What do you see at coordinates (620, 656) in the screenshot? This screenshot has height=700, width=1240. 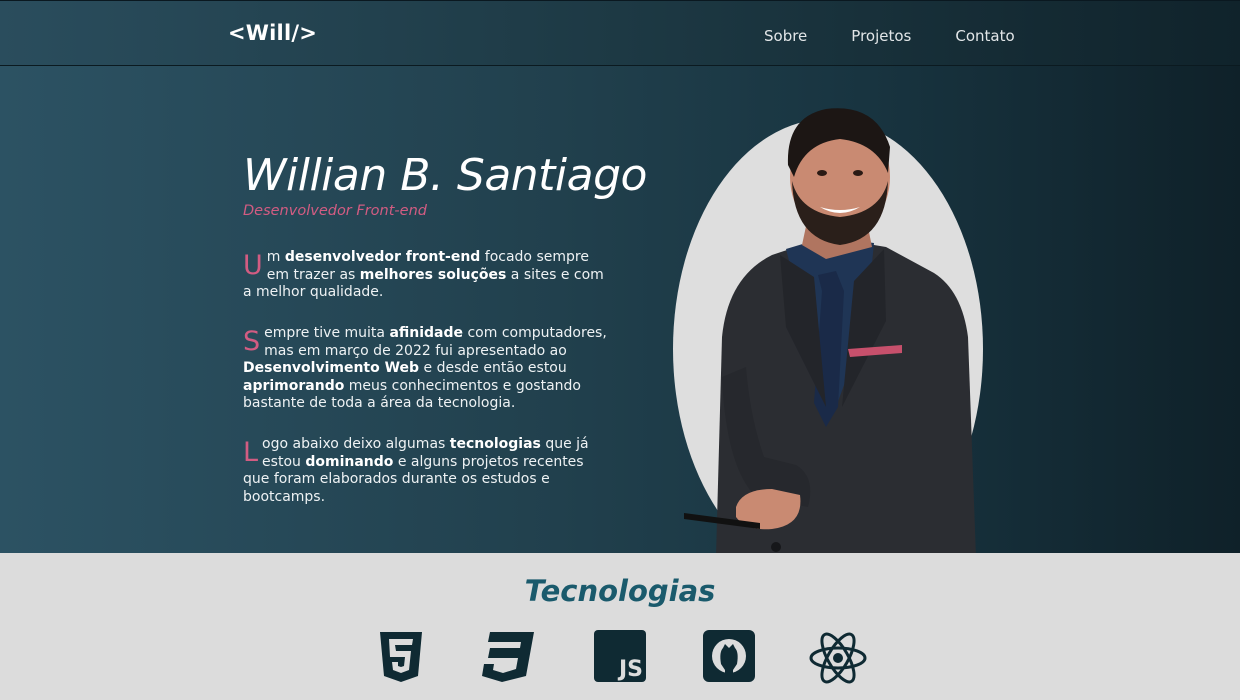 I see `javascript-icon: JS` at bounding box center [620, 656].